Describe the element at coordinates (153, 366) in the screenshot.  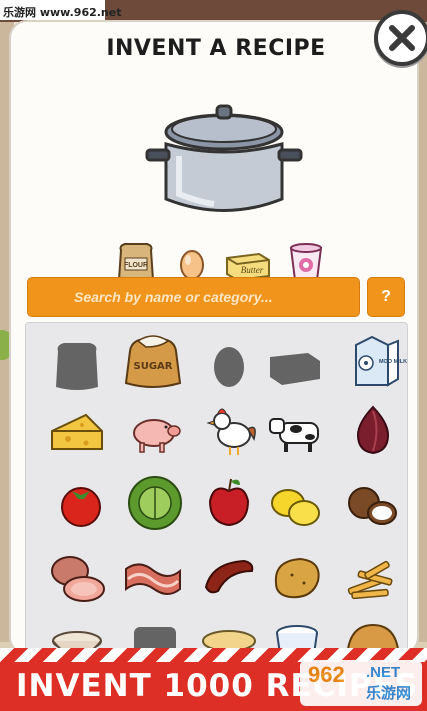
I see `sugar-label: SUGAR` at that location.